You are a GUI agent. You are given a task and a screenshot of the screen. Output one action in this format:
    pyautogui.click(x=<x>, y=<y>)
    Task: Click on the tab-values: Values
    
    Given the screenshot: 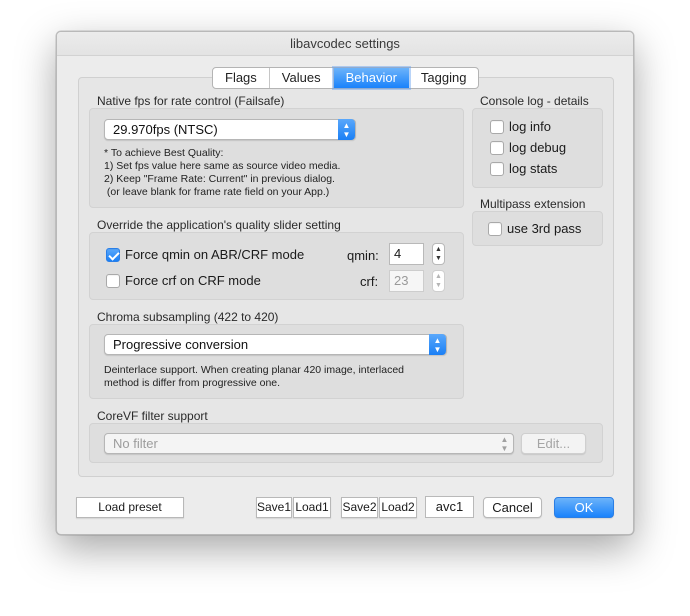 What is the action you would take?
    pyautogui.click(x=302, y=78)
    